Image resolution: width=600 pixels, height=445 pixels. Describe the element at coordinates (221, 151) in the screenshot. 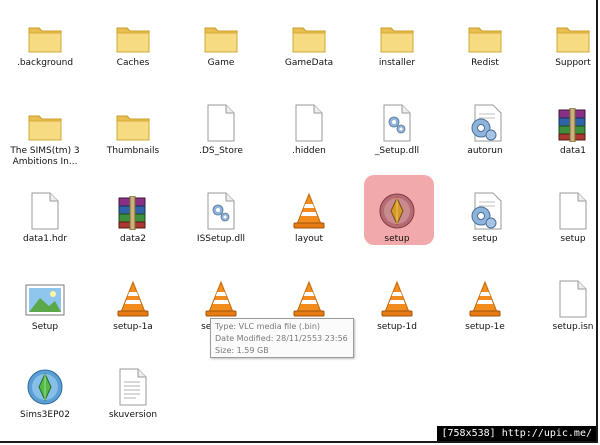

I see `file-label: .DS_Store` at that location.